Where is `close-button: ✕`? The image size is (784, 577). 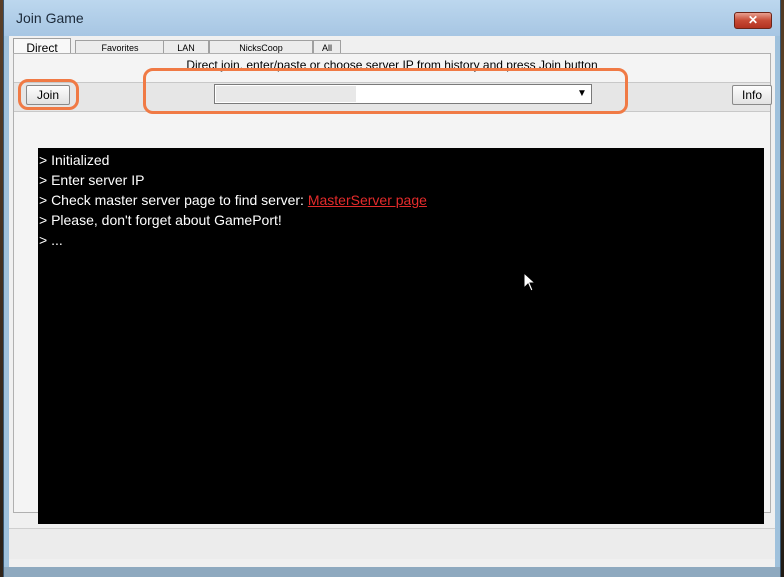
close-button: ✕ is located at coordinates (753, 20).